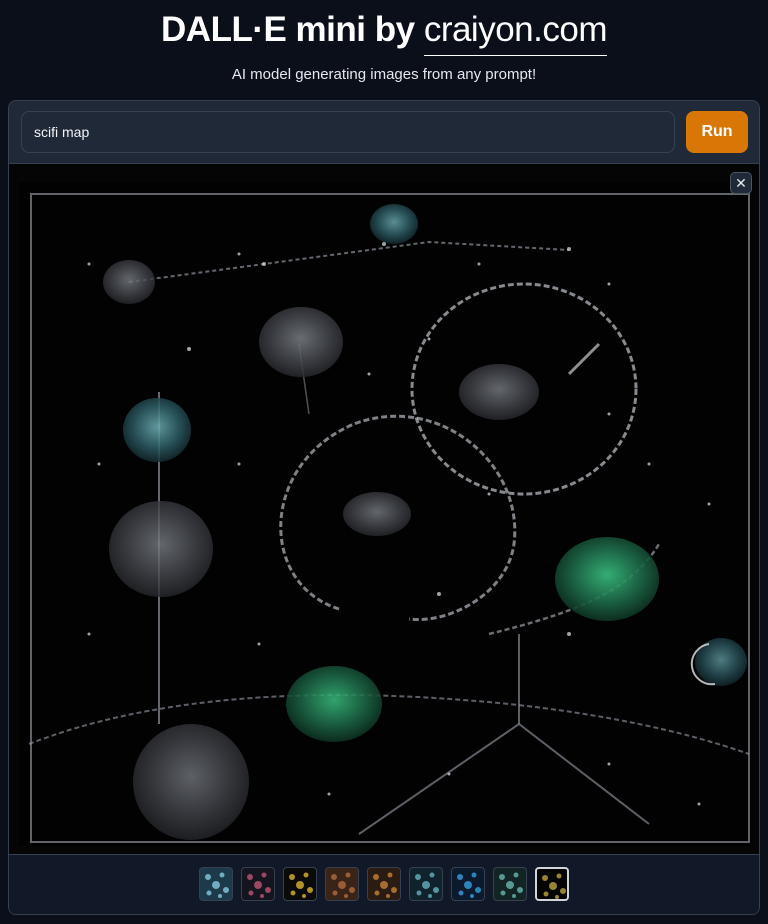  What do you see at coordinates (348, 132) in the screenshot?
I see `prompt-input: scifi map` at bounding box center [348, 132].